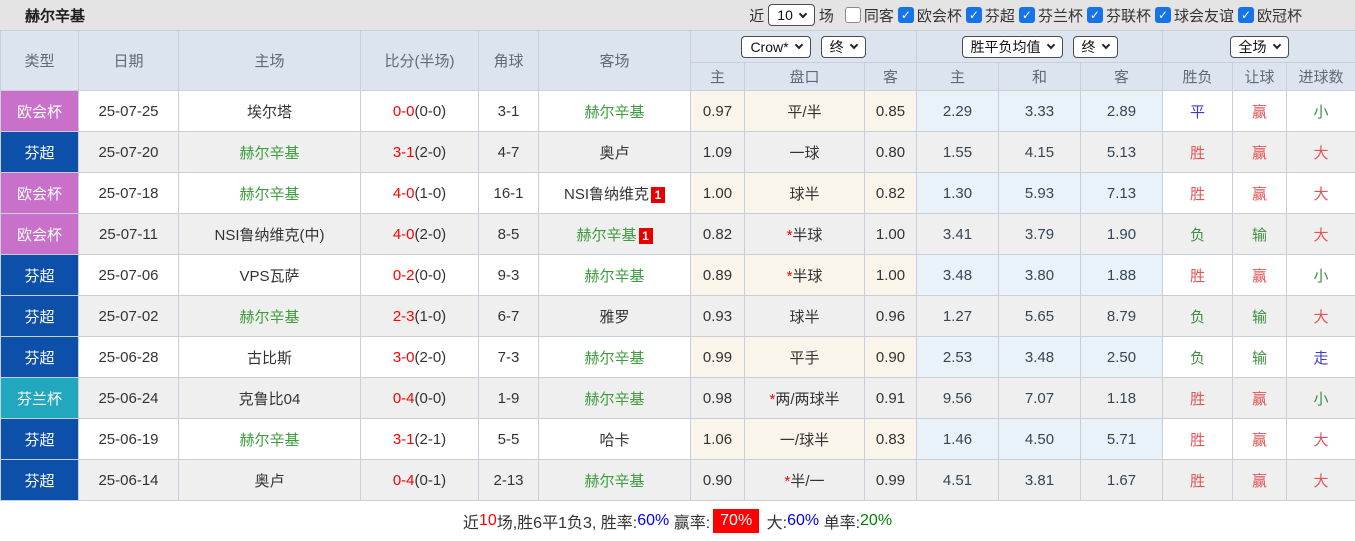 The image size is (1355, 541). Describe the element at coordinates (891, 316) in the screenshot. I see `odds-away-cell: 0.96` at that location.